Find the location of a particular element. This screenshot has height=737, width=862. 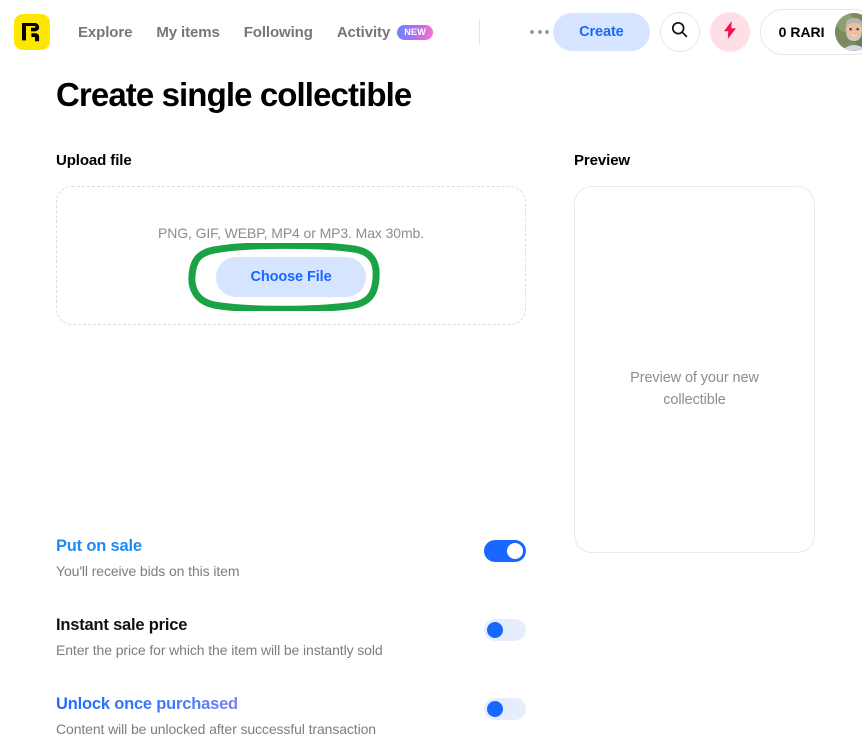

nav-item-explore: Explore is located at coordinates (105, 32).